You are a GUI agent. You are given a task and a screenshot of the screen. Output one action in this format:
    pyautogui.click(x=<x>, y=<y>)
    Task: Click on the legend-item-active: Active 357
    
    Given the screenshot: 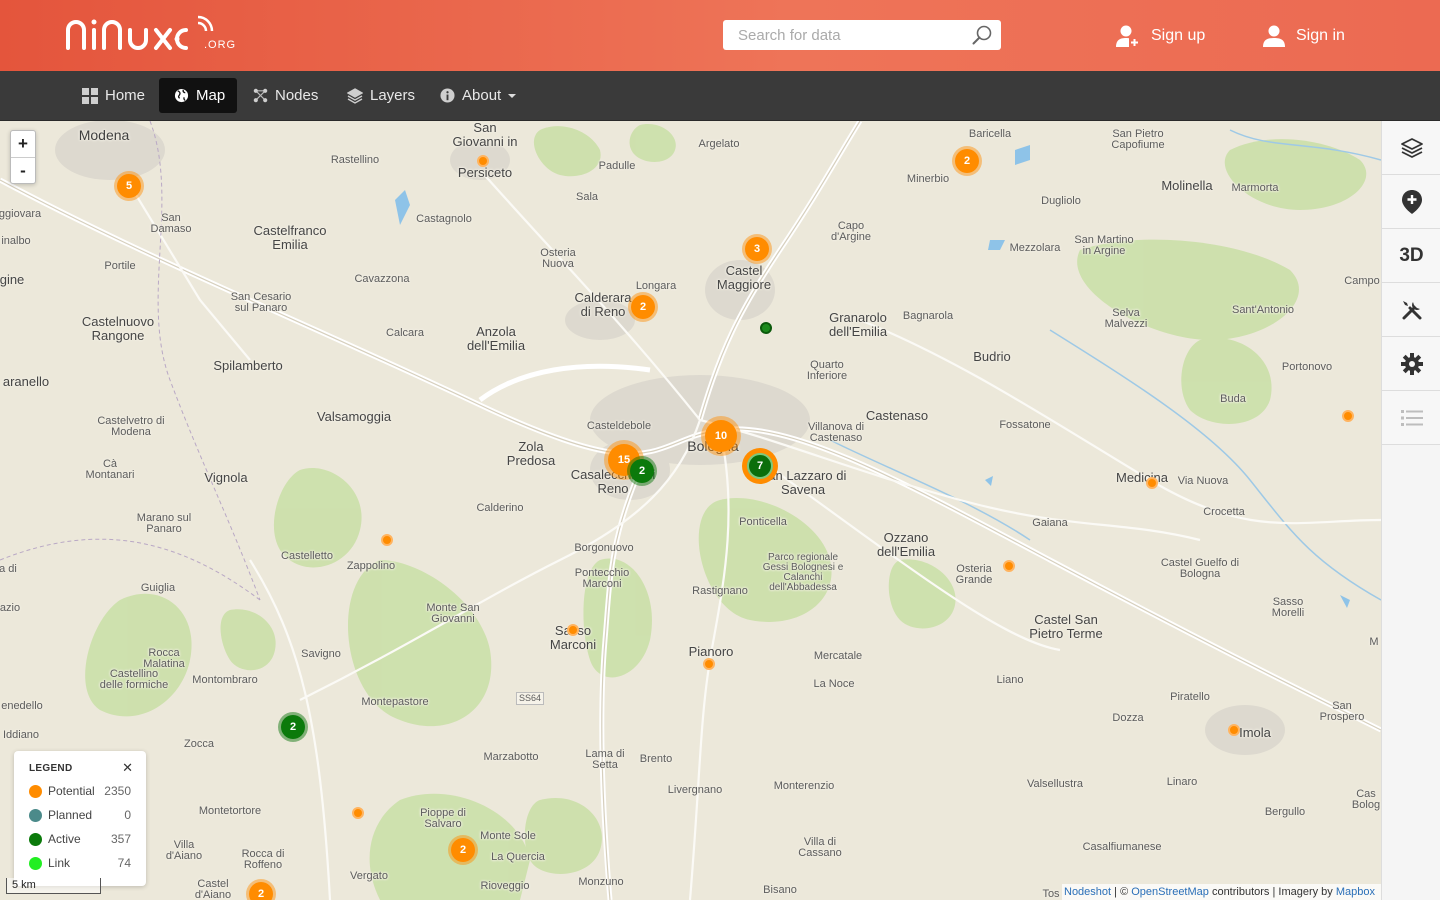 What is the action you would take?
    pyautogui.click(x=80, y=839)
    